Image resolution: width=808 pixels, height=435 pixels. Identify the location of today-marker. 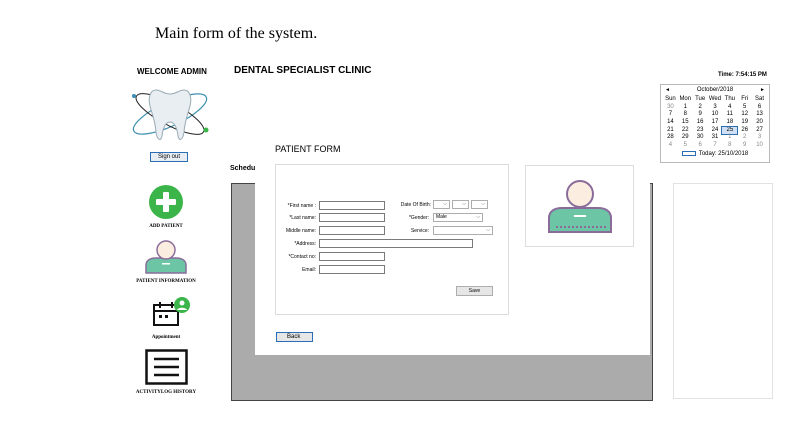
(688, 153).